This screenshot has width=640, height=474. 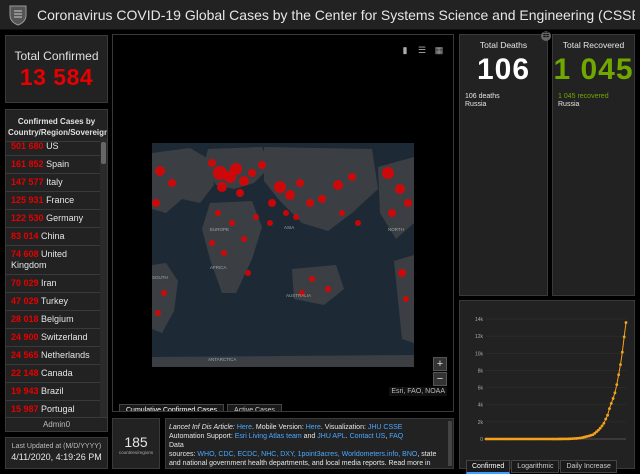 What do you see at coordinates (56, 424) in the screenshot?
I see `country-list-footer: Admin0` at bounding box center [56, 424].